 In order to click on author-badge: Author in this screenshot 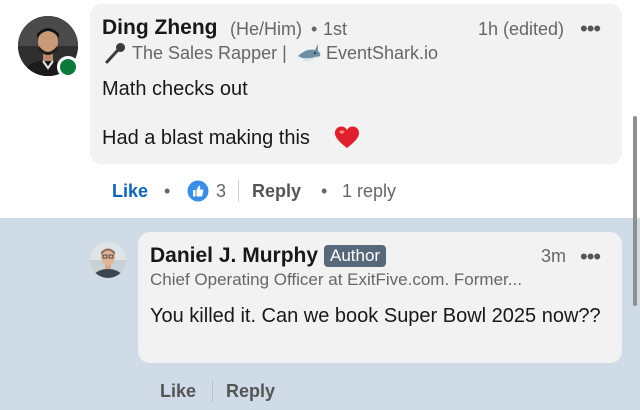, I will do `click(355, 256)`.